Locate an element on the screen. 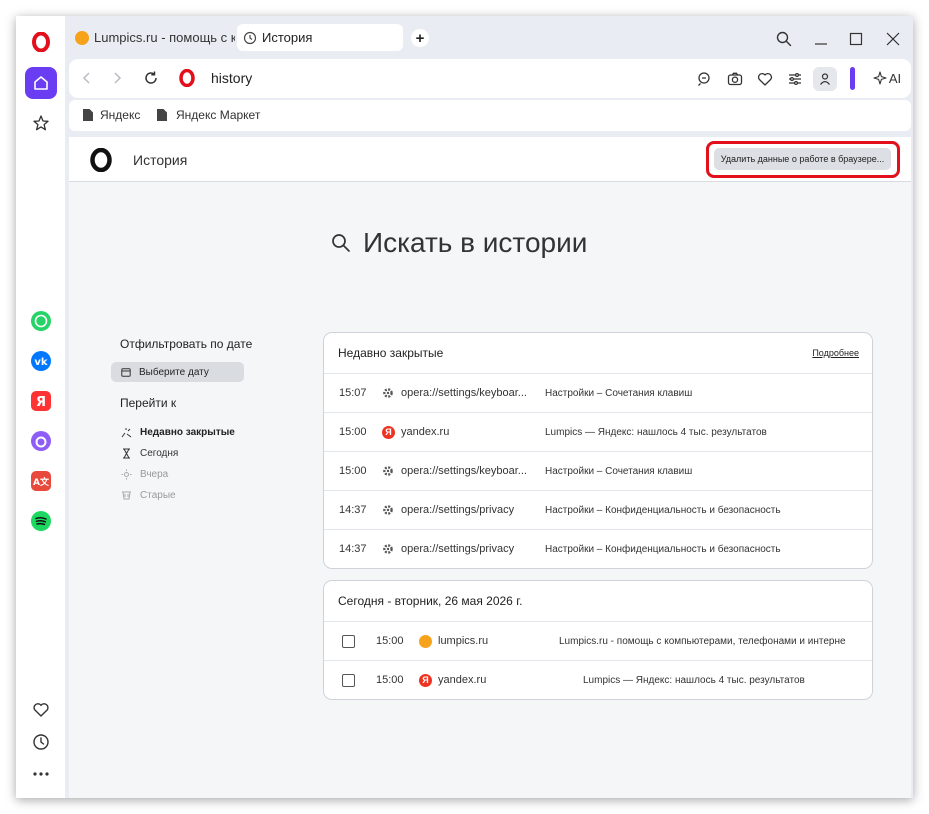 The image size is (929, 814). maximize-icon is located at coordinates (856, 39).